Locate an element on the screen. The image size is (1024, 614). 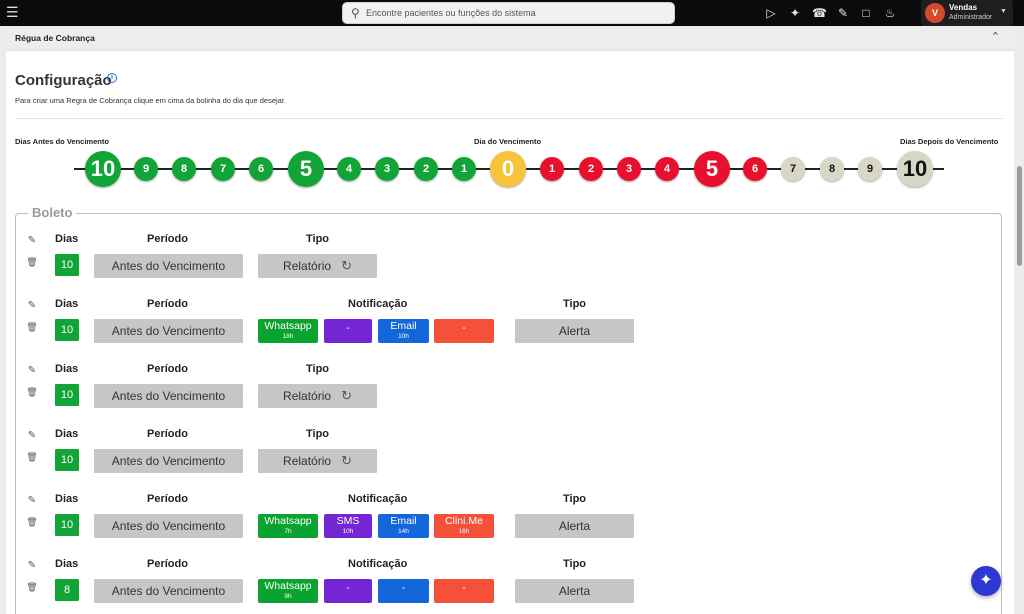
menu-icon: ☰ is located at coordinates (12, 12).